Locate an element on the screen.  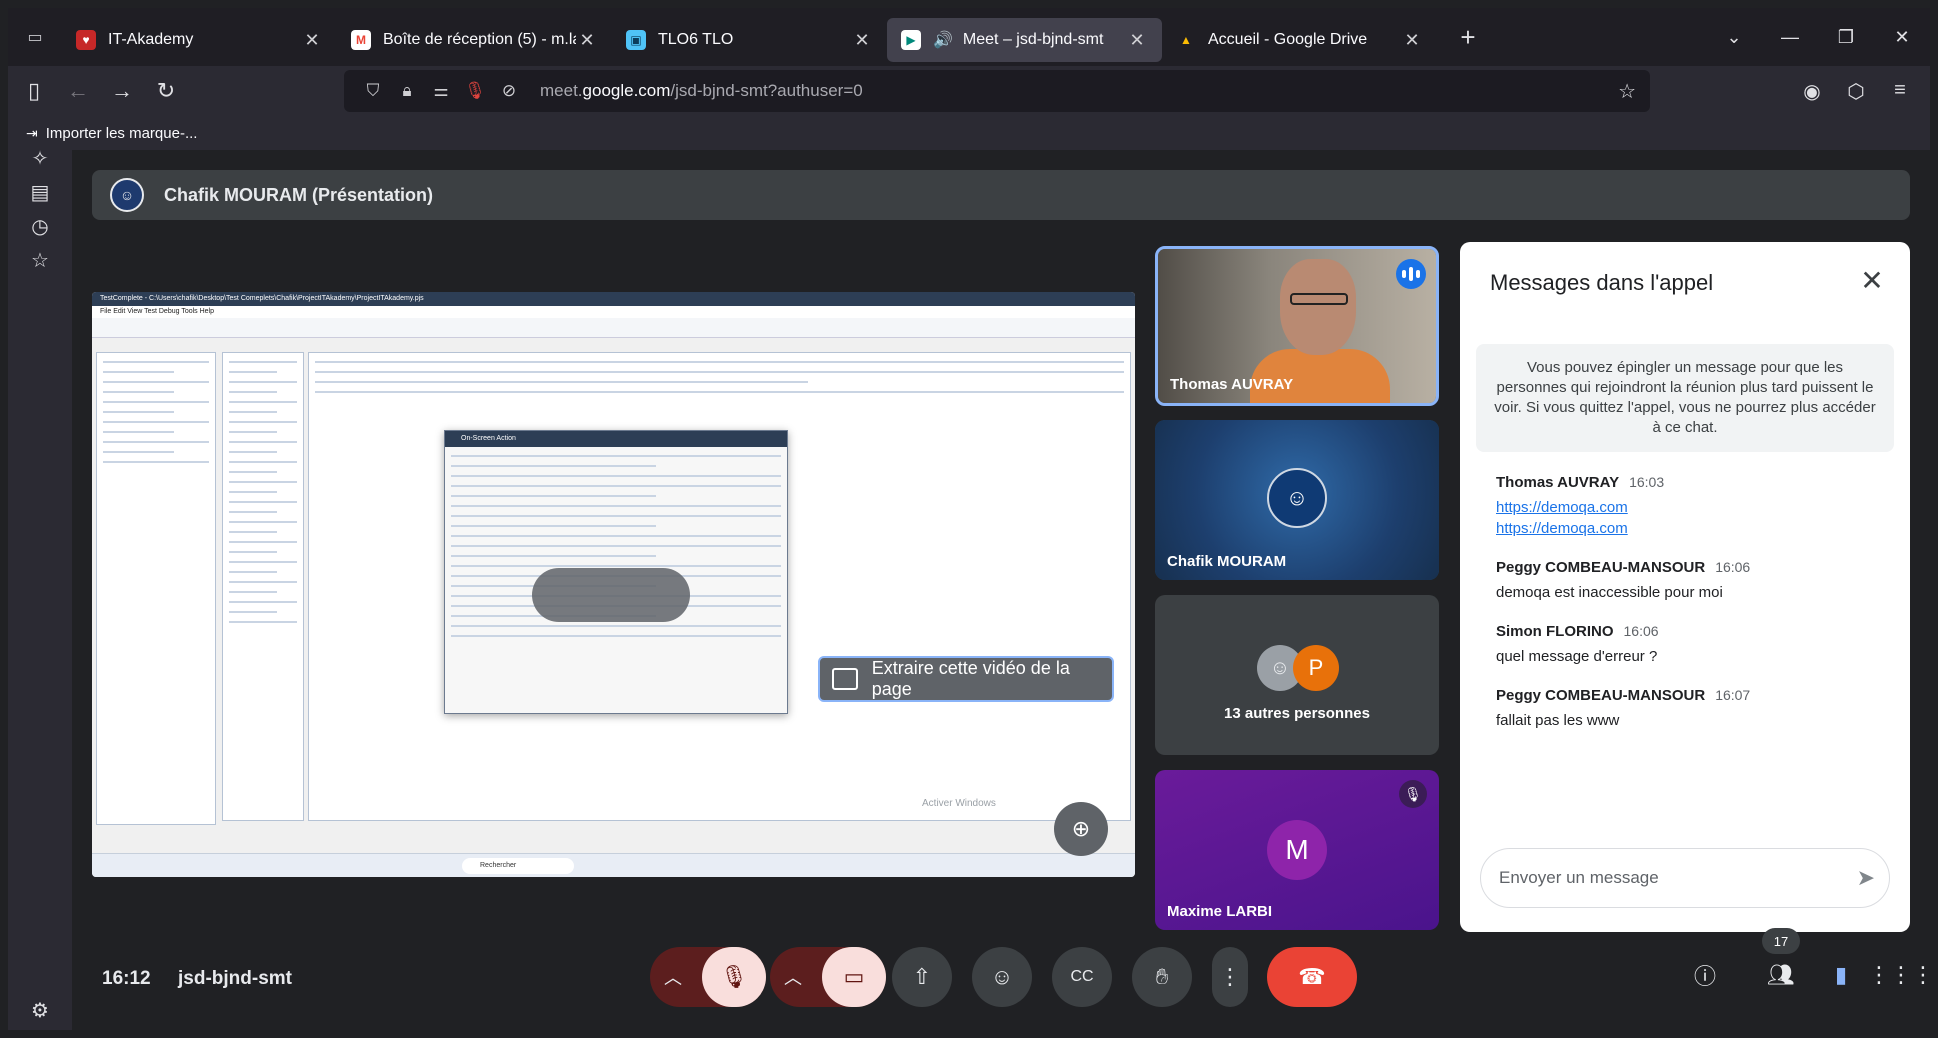
dialog-title: On-Screen Action is located at coordinates (616, 439).